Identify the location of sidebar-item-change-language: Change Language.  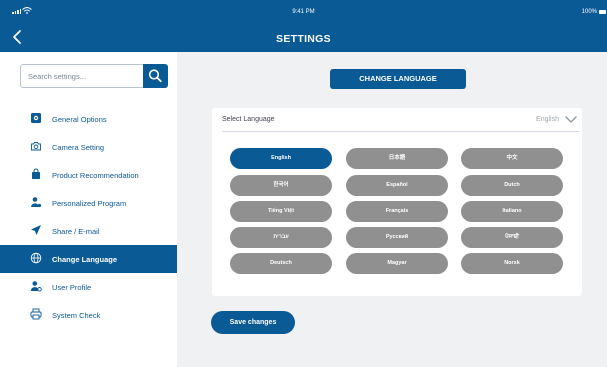
(88, 259).